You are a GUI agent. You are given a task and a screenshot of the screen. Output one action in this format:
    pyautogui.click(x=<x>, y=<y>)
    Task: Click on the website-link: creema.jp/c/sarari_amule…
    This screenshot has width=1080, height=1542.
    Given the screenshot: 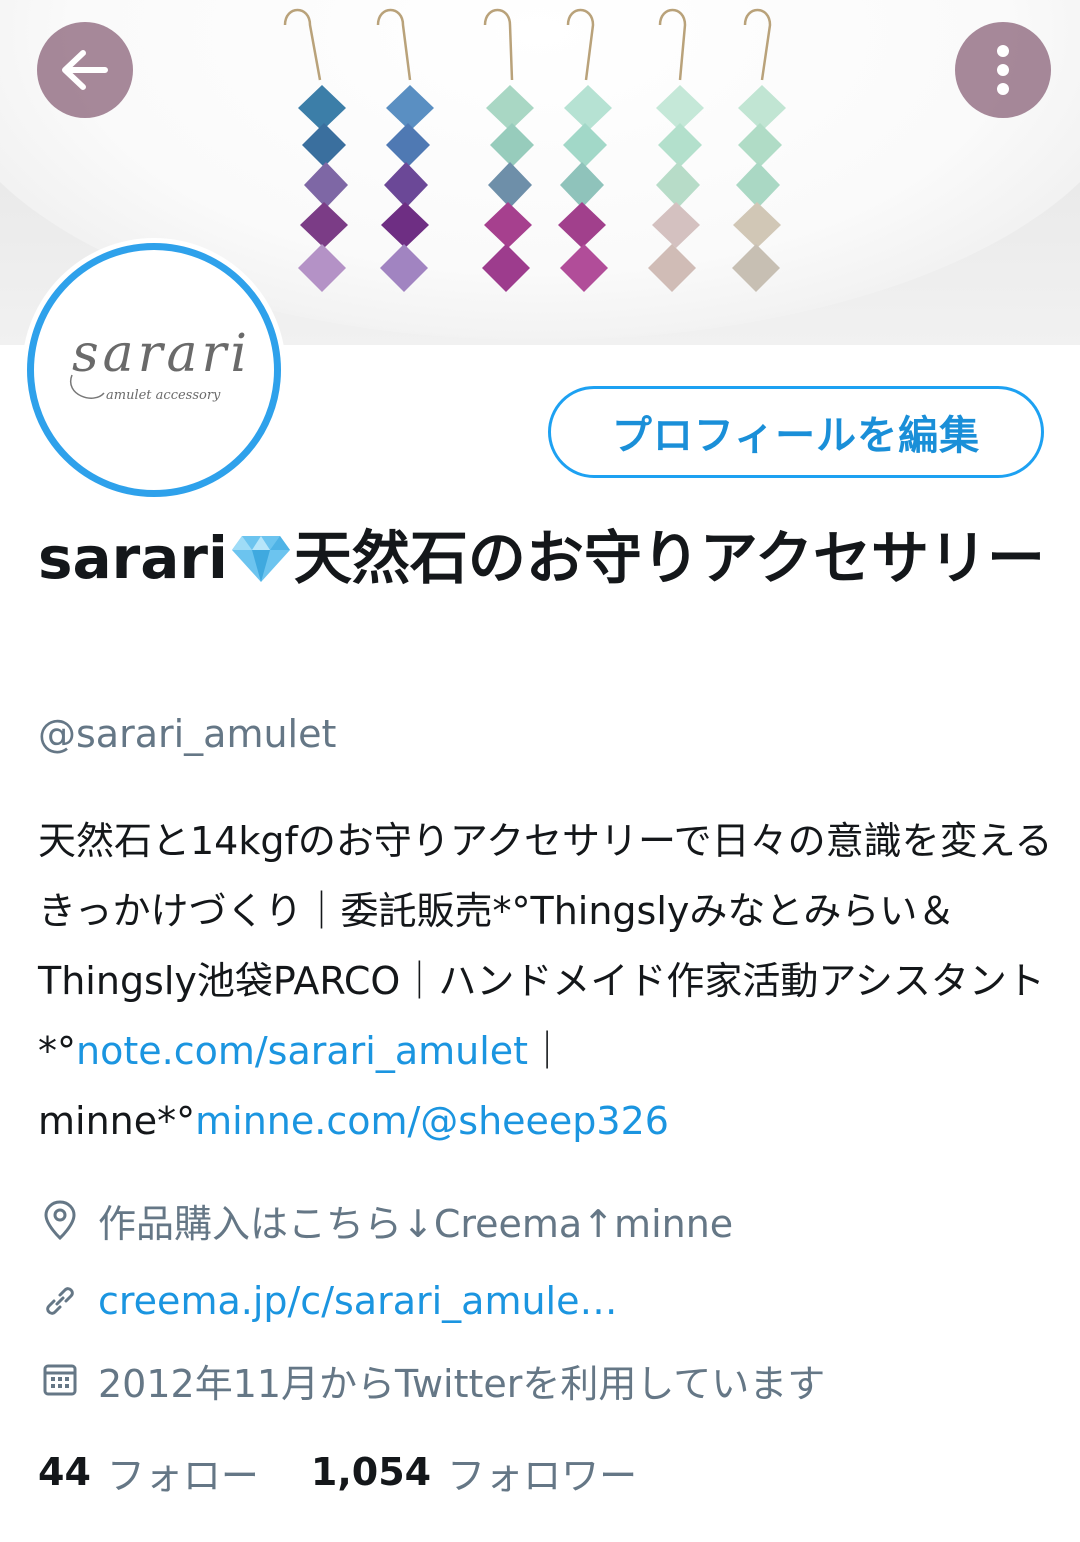 What is the action you would take?
    pyautogui.click(x=358, y=1301)
    